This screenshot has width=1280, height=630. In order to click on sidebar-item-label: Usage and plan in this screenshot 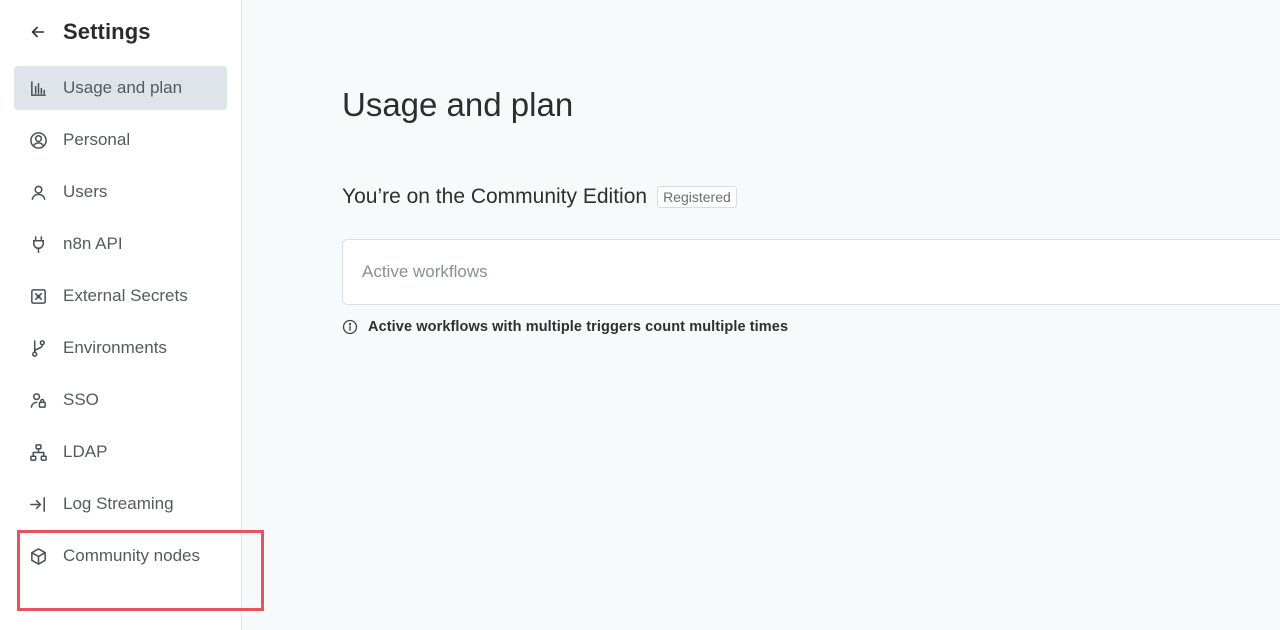, I will do `click(123, 87)`.